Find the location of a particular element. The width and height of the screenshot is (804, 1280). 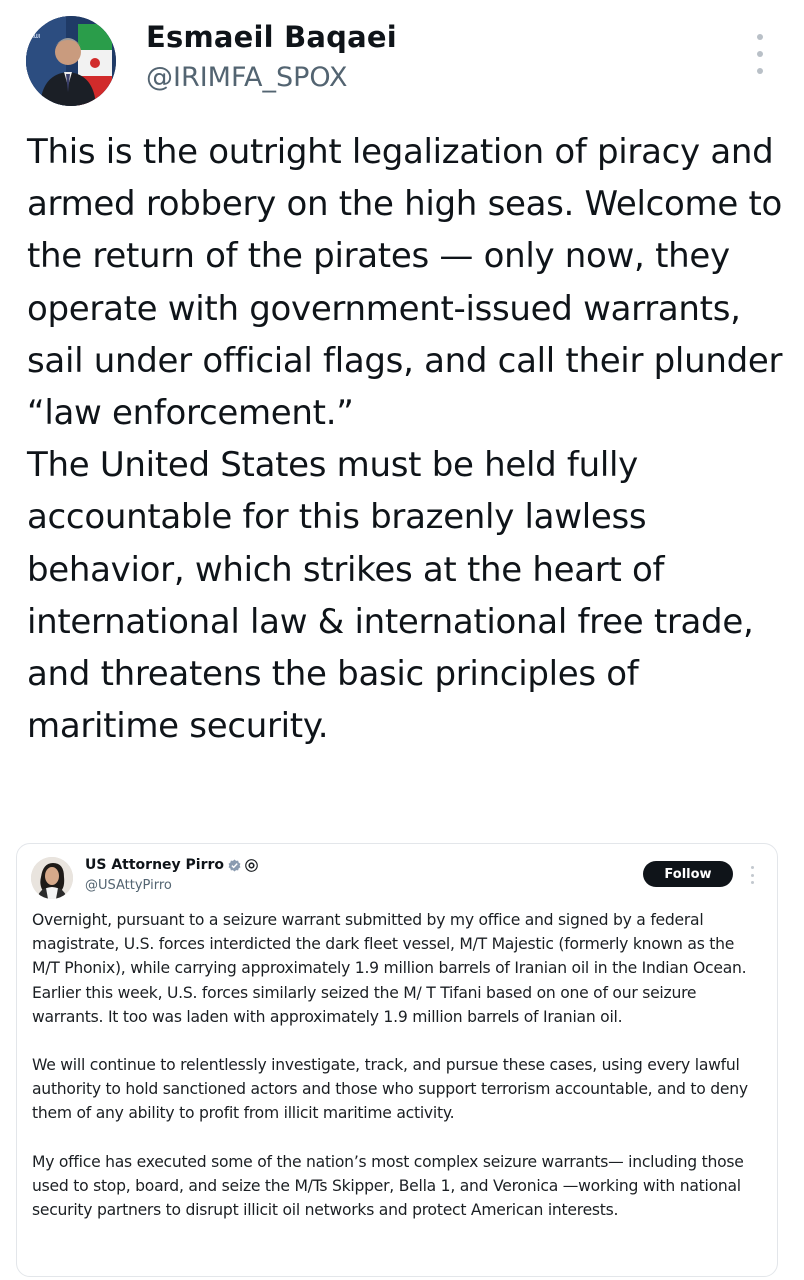

follow-button: Follow is located at coordinates (688, 874).